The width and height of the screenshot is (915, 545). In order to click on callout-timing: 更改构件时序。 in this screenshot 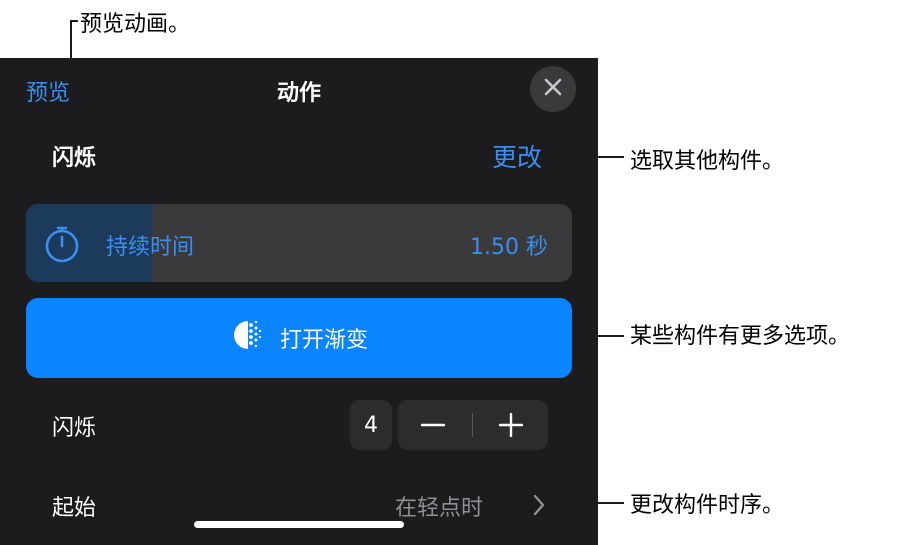, I will do `click(707, 505)`.